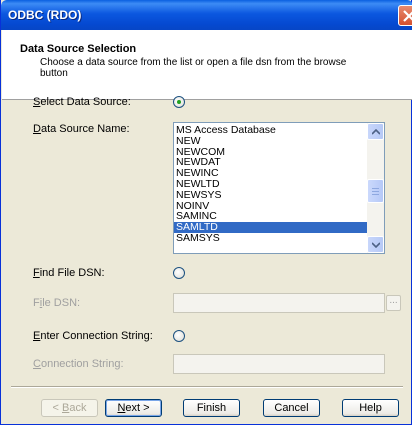  I want to click on connection-string-input, so click(279, 364).